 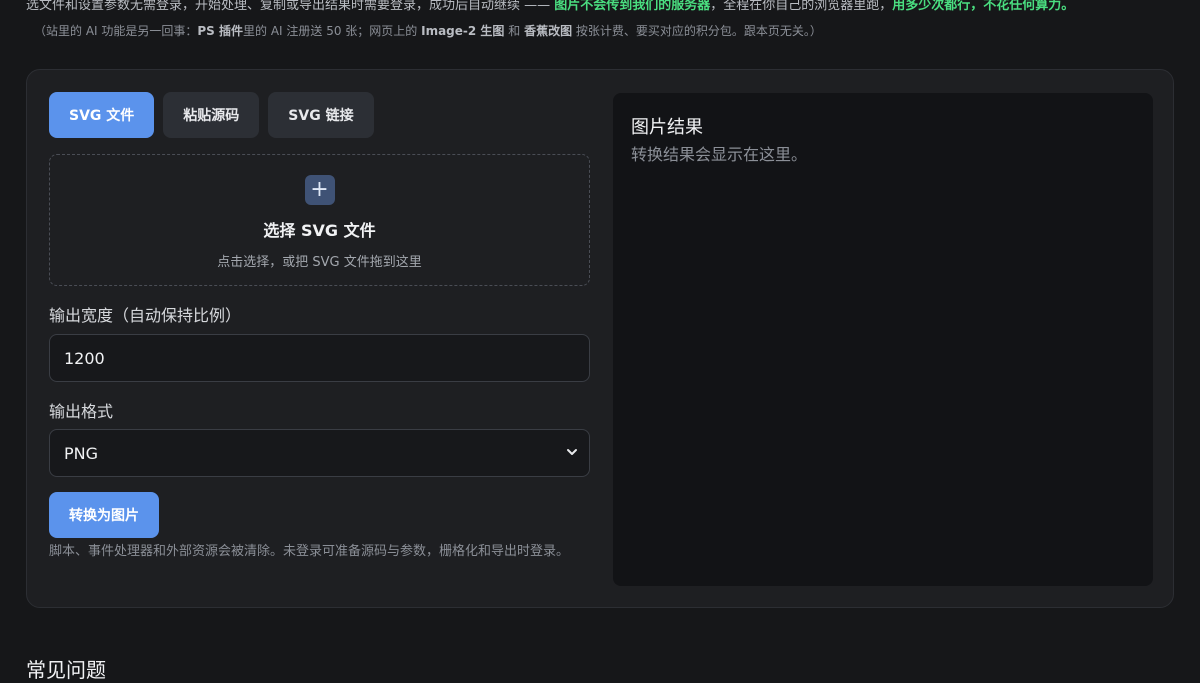 What do you see at coordinates (116, 31) in the screenshot?
I see `note-part: （站里的 AI 功能是另一回事：` at bounding box center [116, 31].